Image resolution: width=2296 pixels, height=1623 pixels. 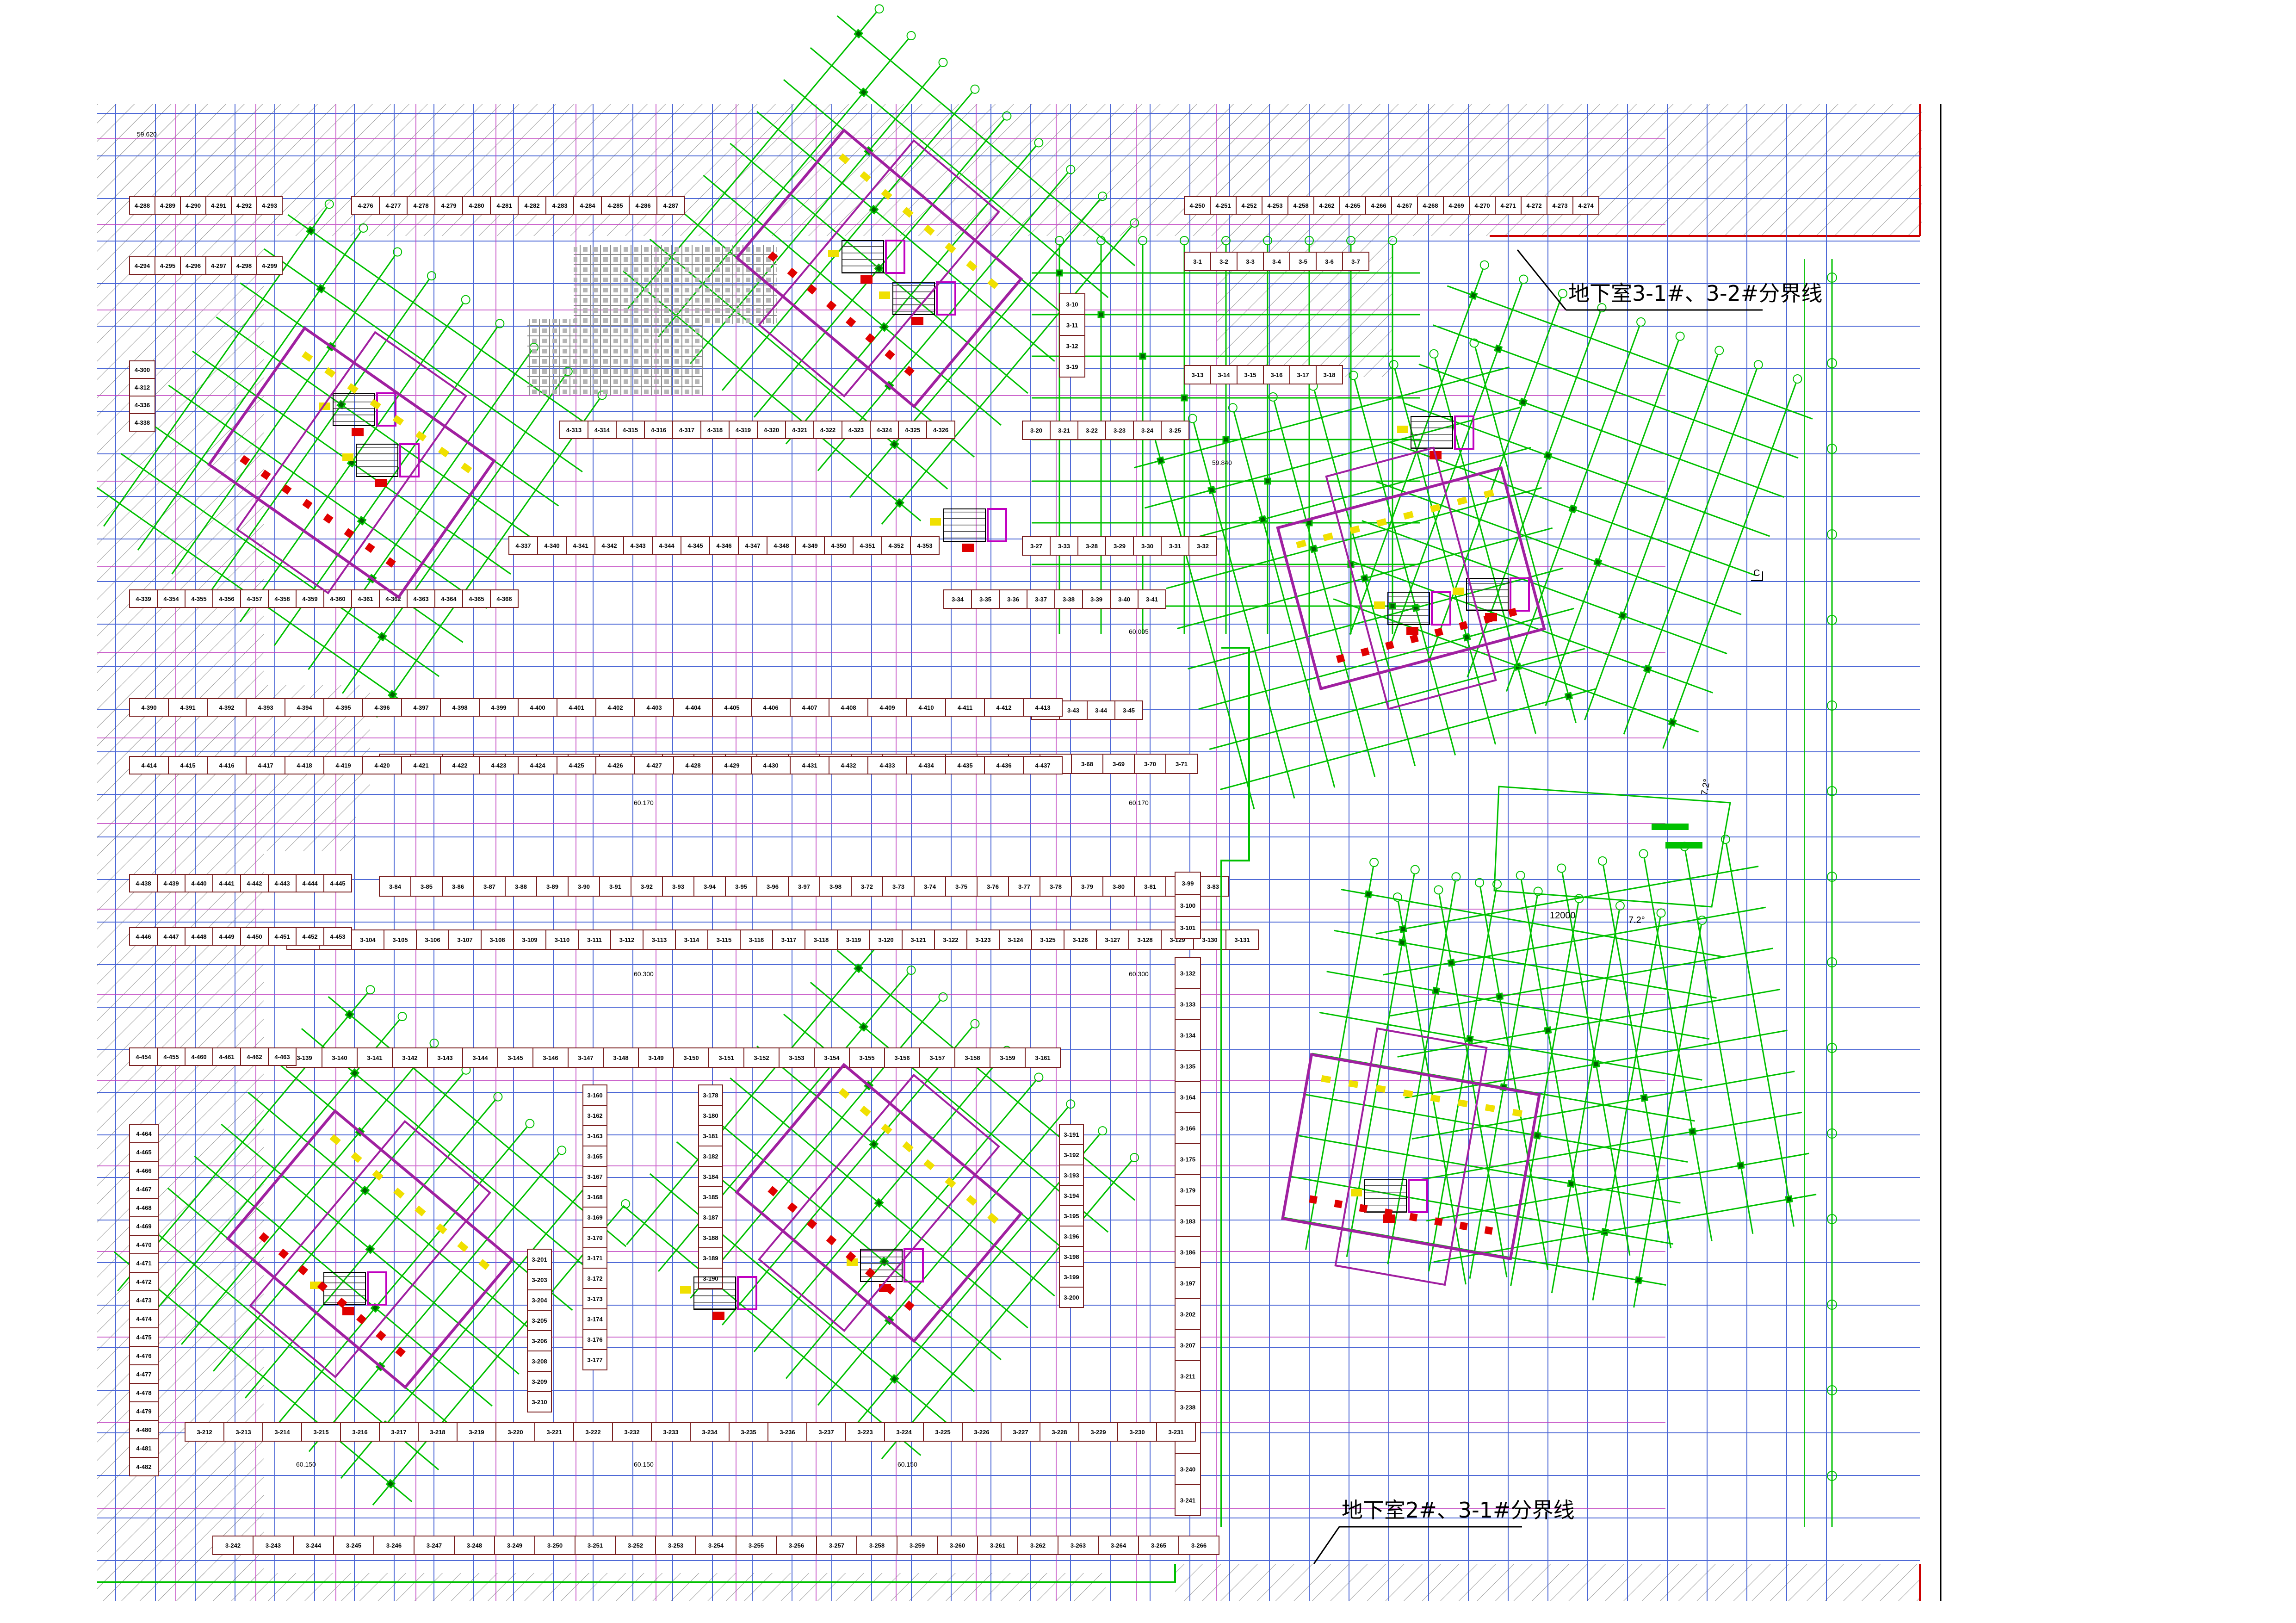 What do you see at coordinates (1187, 1159) in the screenshot?
I see `parking-bay-label: 3-175` at bounding box center [1187, 1159].